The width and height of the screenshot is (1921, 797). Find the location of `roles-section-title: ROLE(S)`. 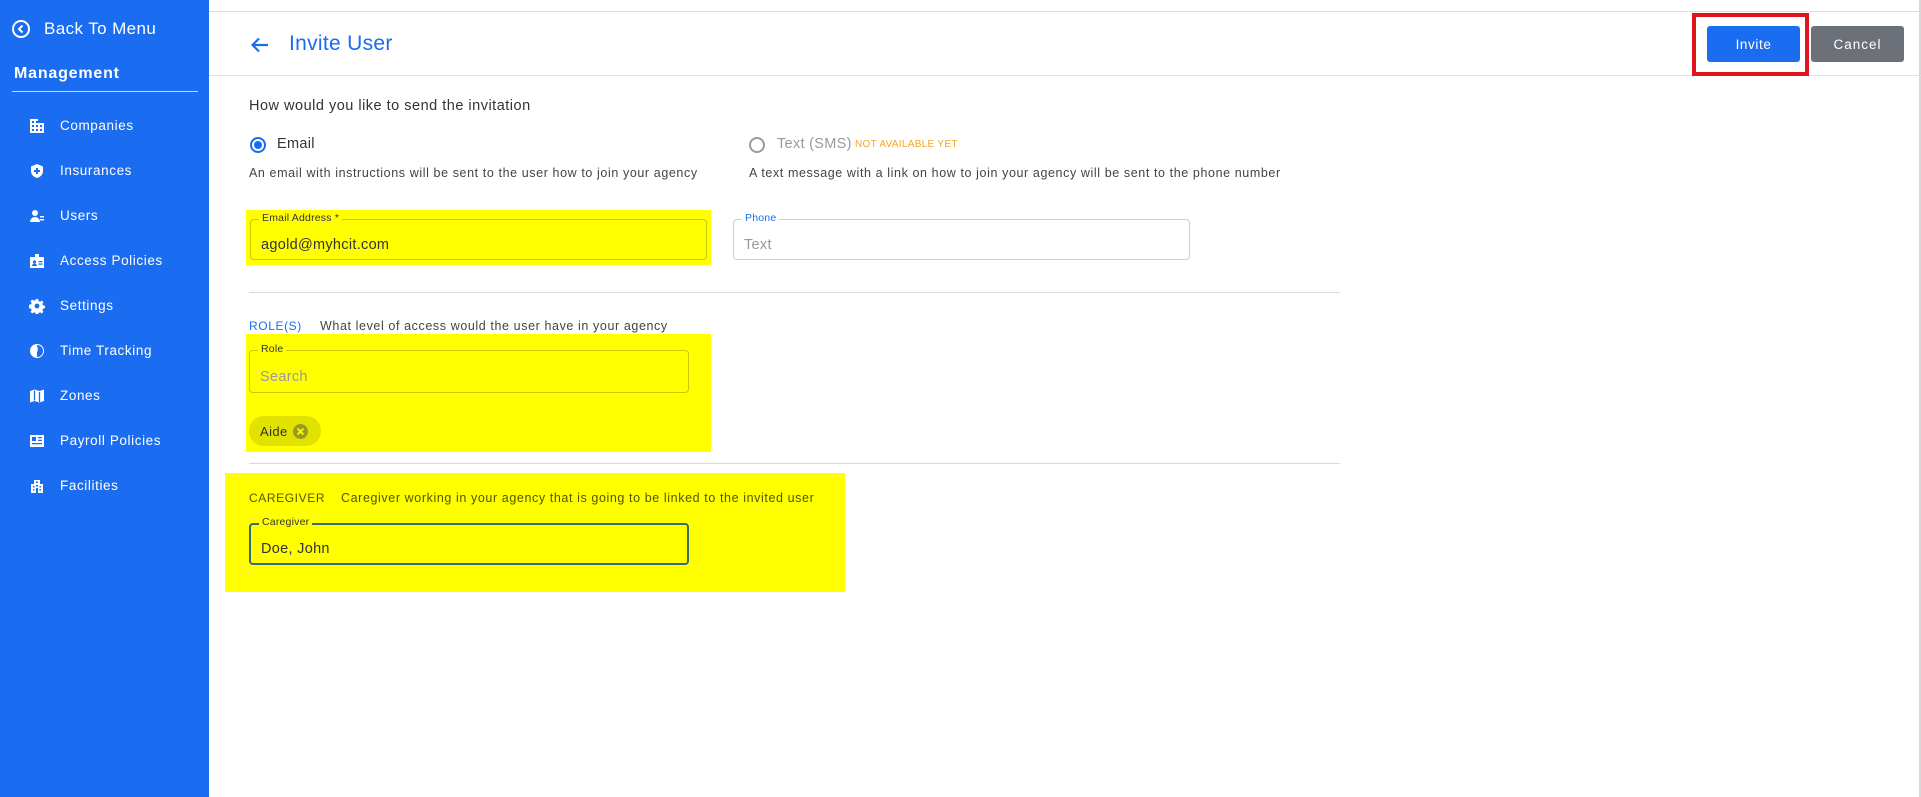

roles-section-title: ROLE(S) is located at coordinates (275, 326).